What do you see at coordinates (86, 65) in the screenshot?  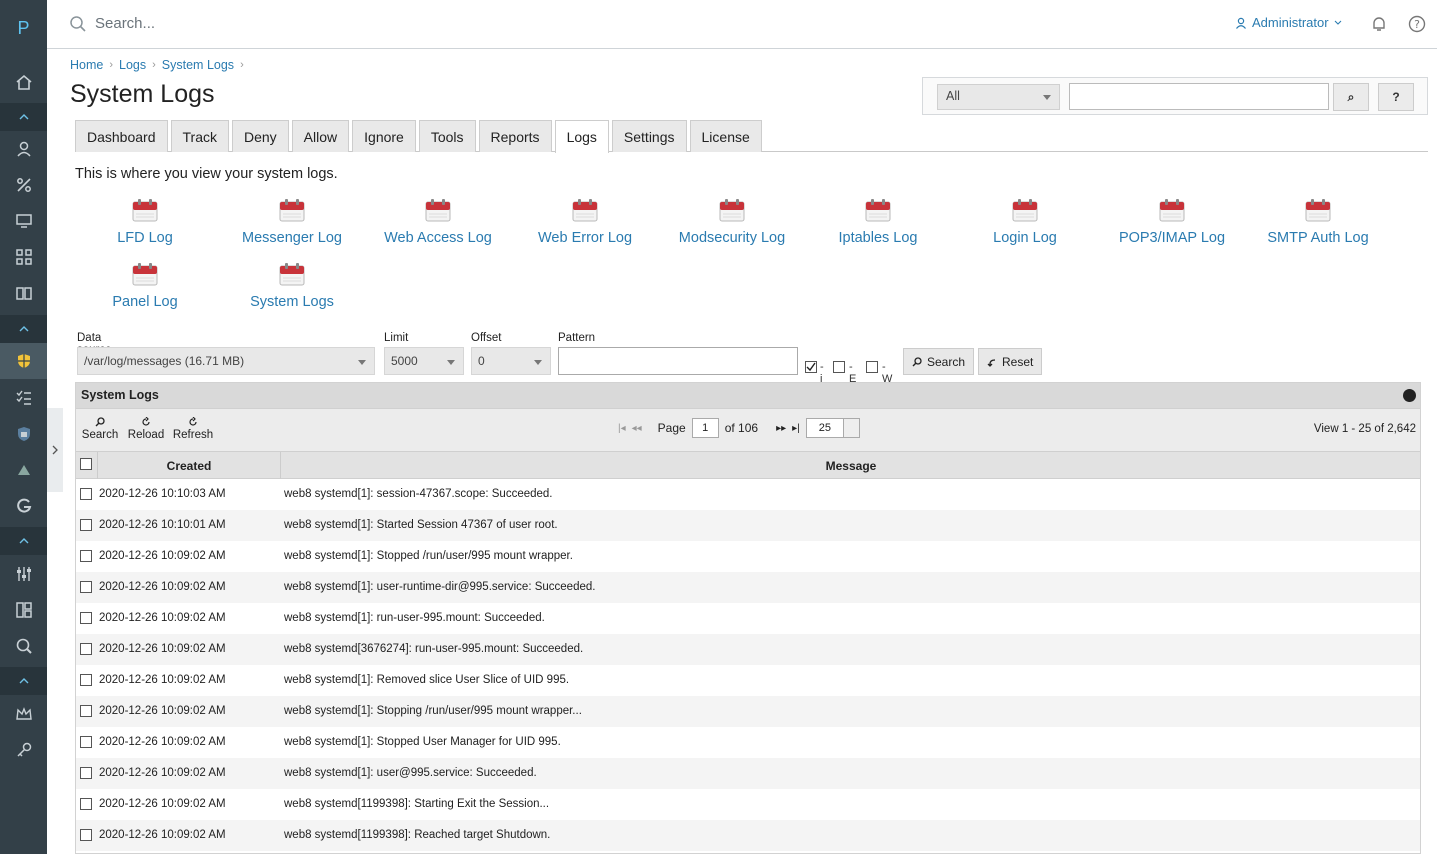 I see `breadcrumb-home: Home` at bounding box center [86, 65].